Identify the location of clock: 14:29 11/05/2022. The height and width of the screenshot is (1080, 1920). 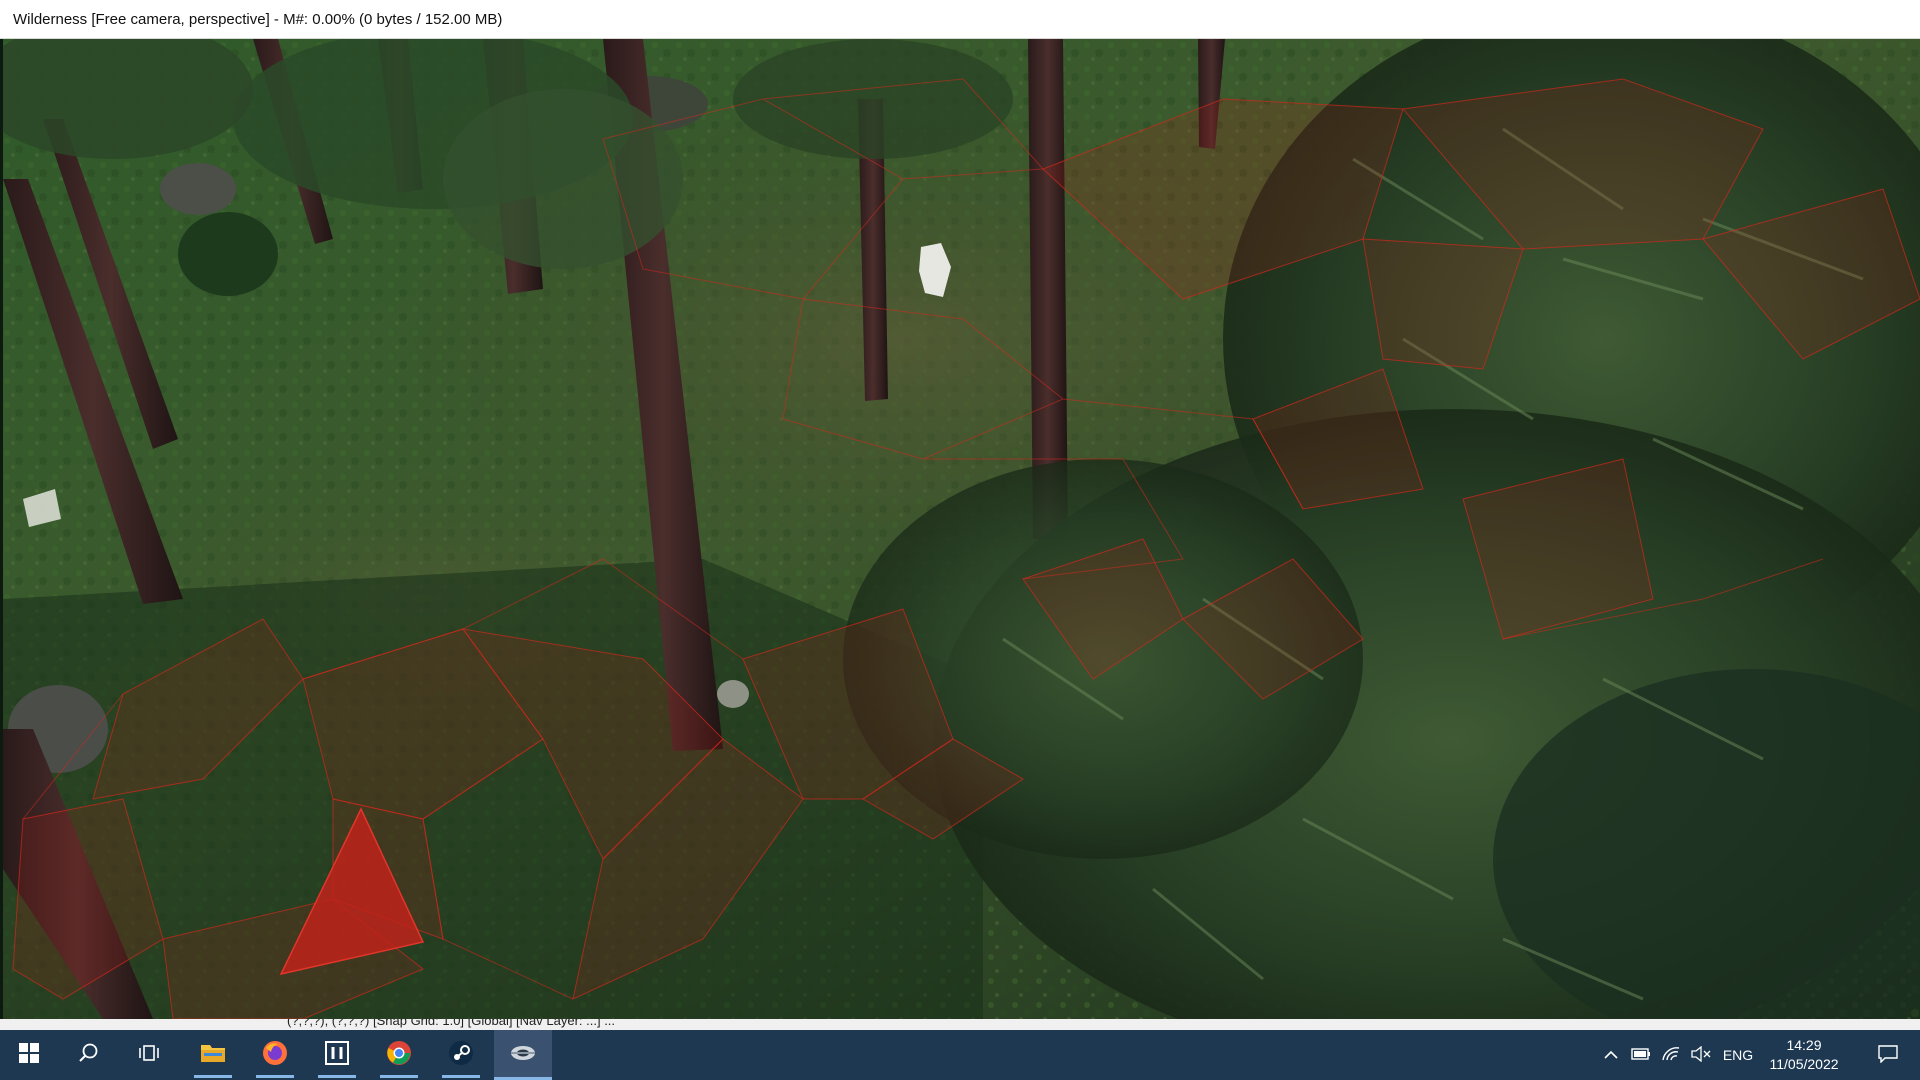
(1804, 1055).